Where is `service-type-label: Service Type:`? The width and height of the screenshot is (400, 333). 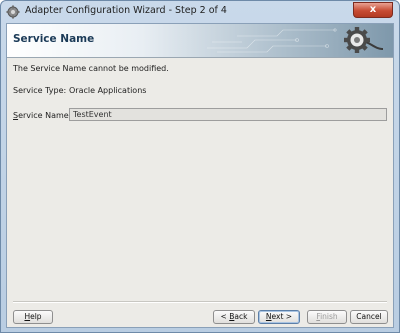
service-type-label: Service Type: is located at coordinates (40, 90).